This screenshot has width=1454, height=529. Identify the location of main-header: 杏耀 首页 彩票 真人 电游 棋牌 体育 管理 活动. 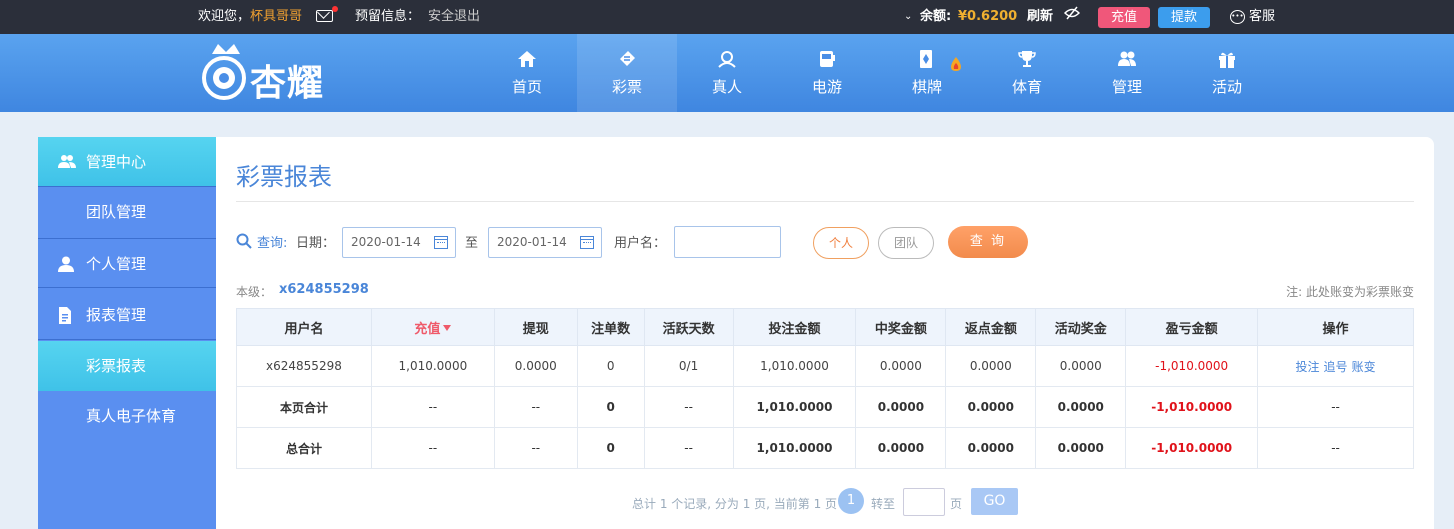
(727, 73).